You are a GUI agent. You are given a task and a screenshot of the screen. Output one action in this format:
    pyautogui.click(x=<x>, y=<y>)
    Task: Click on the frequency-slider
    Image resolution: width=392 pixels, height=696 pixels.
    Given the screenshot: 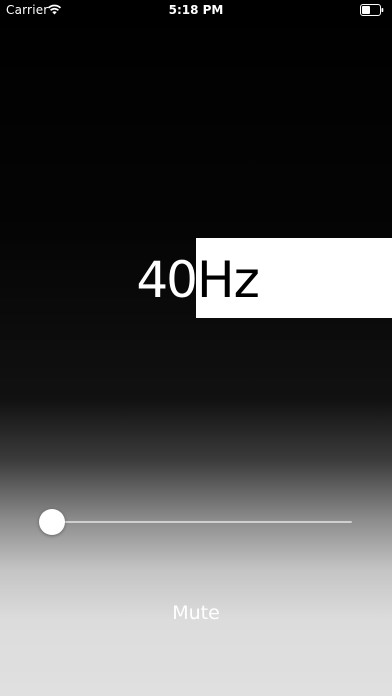 What is the action you would take?
    pyautogui.click(x=196, y=522)
    